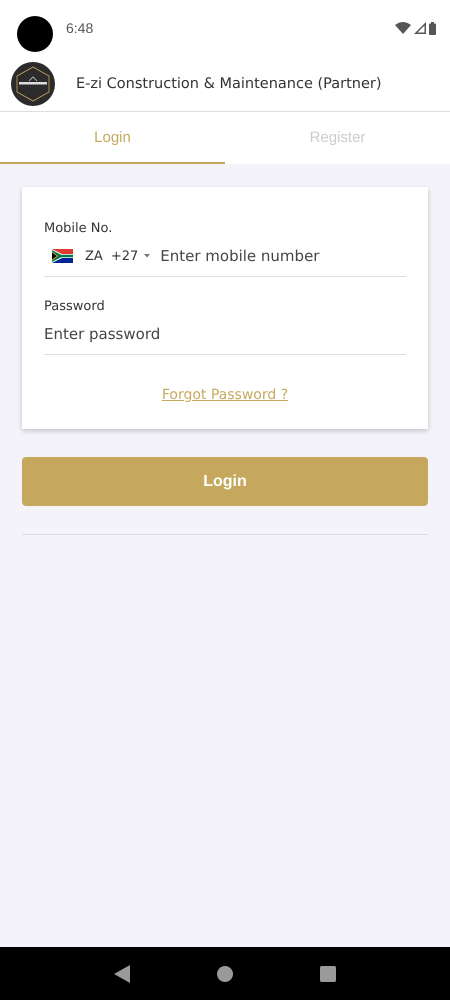 Image resolution: width=450 pixels, height=1000 pixels. What do you see at coordinates (101, 256) in the screenshot?
I see `country-picker: ZA +27` at bounding box center [101, 256].